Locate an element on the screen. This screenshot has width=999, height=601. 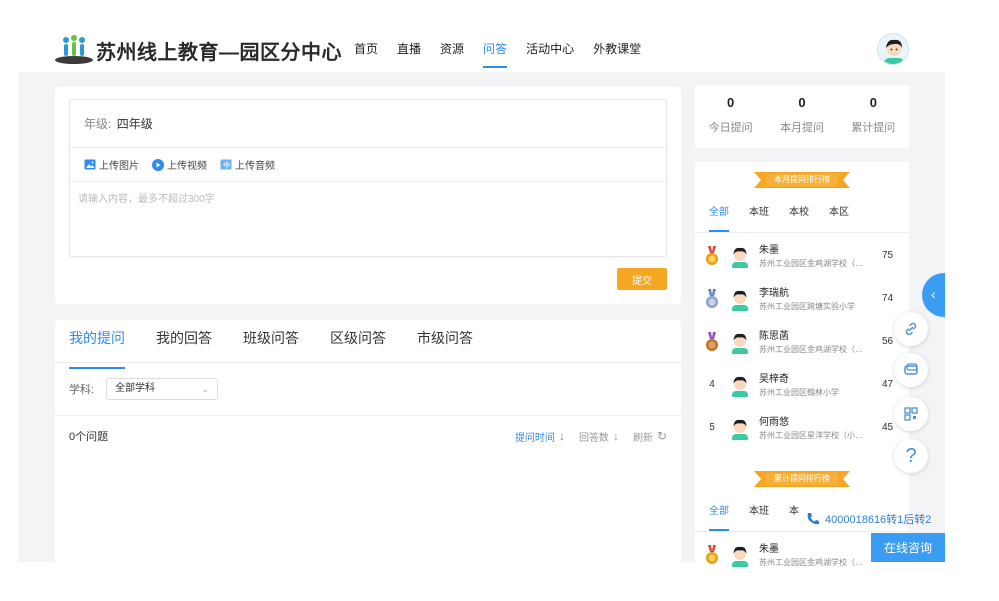
nav-home: 首页 is located at coordinates (366, 46).